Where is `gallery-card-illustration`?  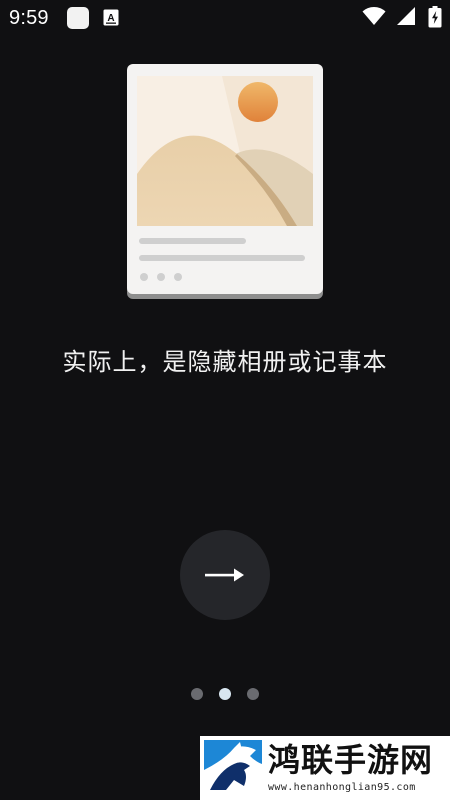
gallery-card-illustration is located at coordinates (225, 181).